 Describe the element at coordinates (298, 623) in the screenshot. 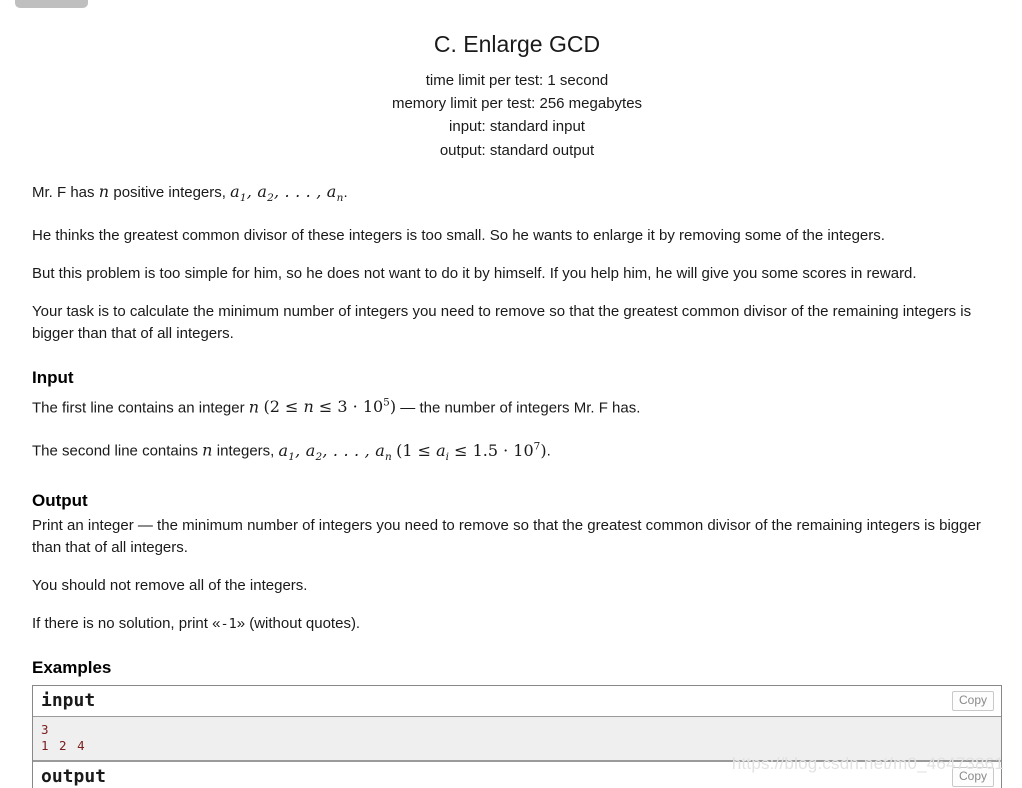

I see `output-p3-suffix: » (without quotes).` at that location.